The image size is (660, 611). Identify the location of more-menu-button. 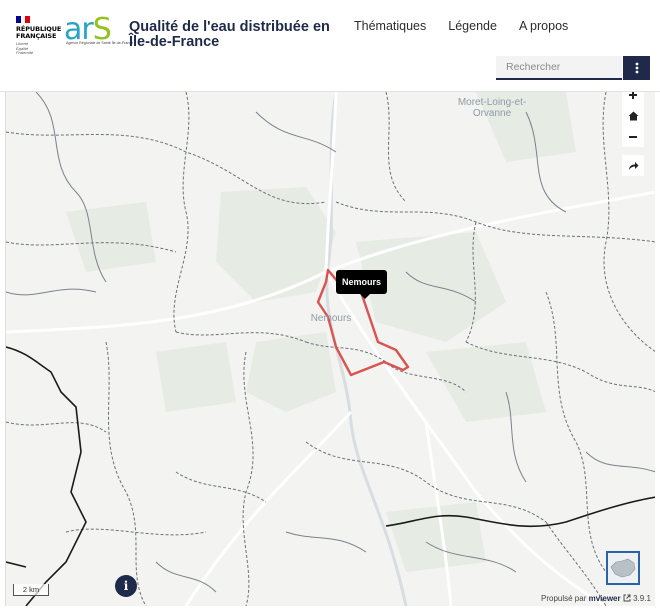
(636, 68).